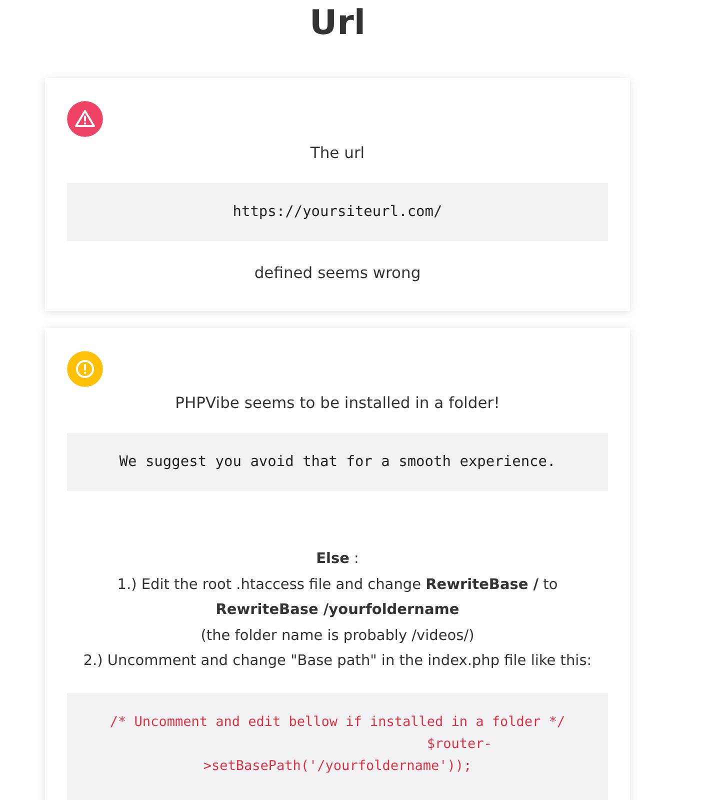 The height and width of the screenshot is (800, 721). What do you see at coordinates (337, 212) in the screenshot?
I see `code-block: https://yoursiteurl.com/` at bounding box center [337, 212].